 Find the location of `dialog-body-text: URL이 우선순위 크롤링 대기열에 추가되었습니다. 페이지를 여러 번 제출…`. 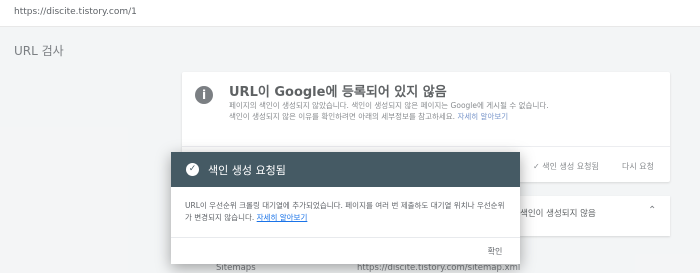

dialog-body-text: URL이 우선순위 크롤링 대기열에 추가되었습니다. 페이지를 여러 번 제출… is located at coordinates (345, 211).